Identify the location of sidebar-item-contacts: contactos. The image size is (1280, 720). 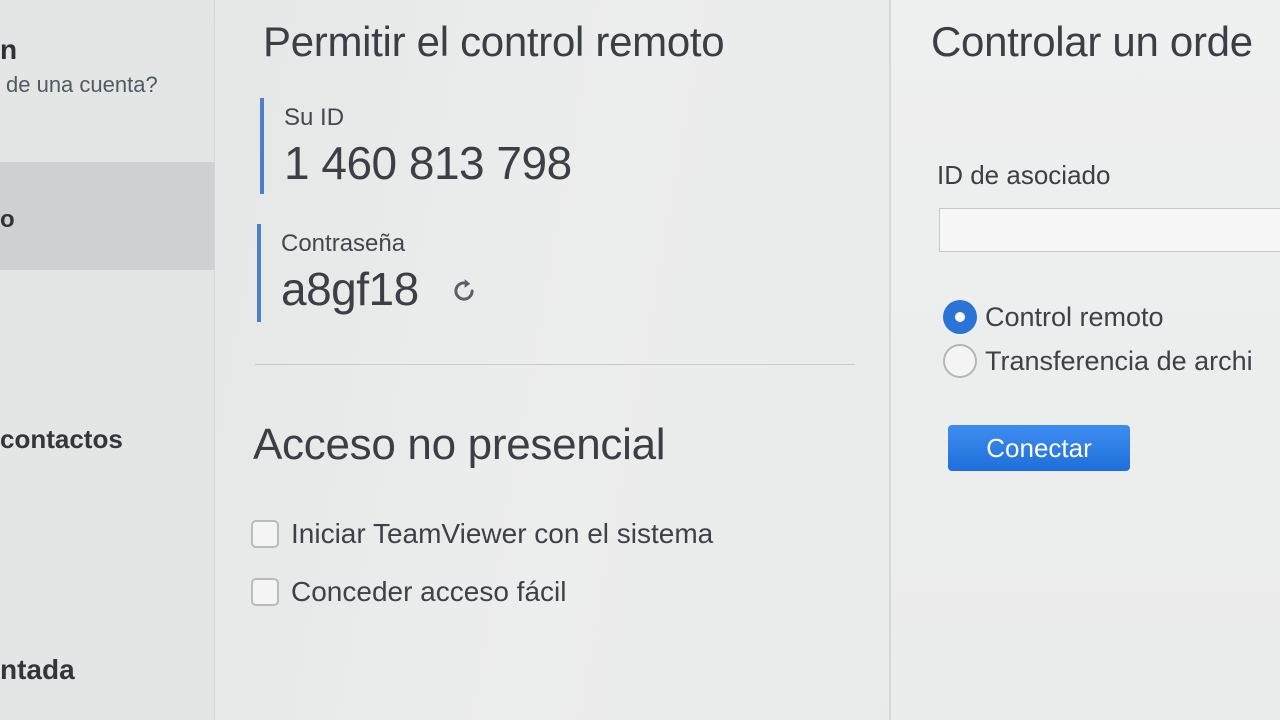
(61, 439).